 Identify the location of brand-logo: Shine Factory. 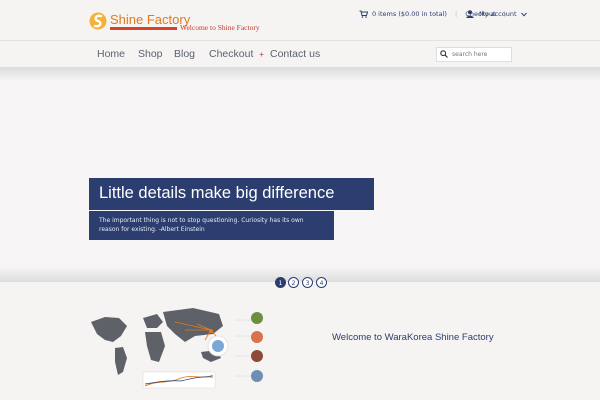
(139, 21).